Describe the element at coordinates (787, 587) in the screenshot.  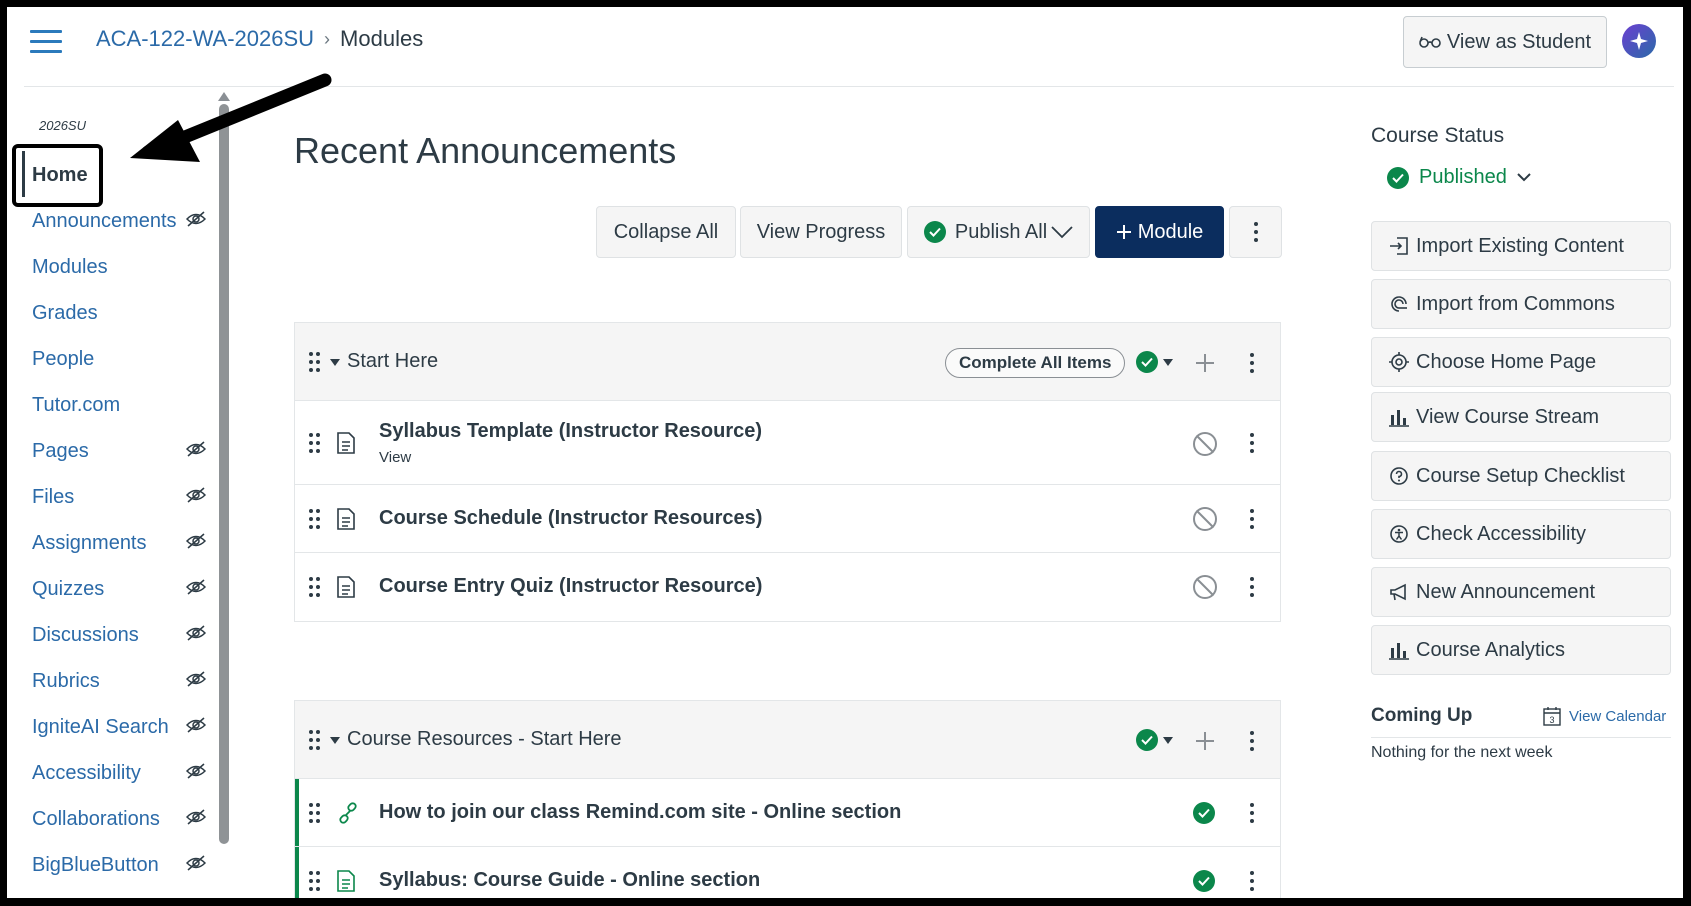
I see `module-item: Course Entry Quiz (Instructor Resource)` at that location.